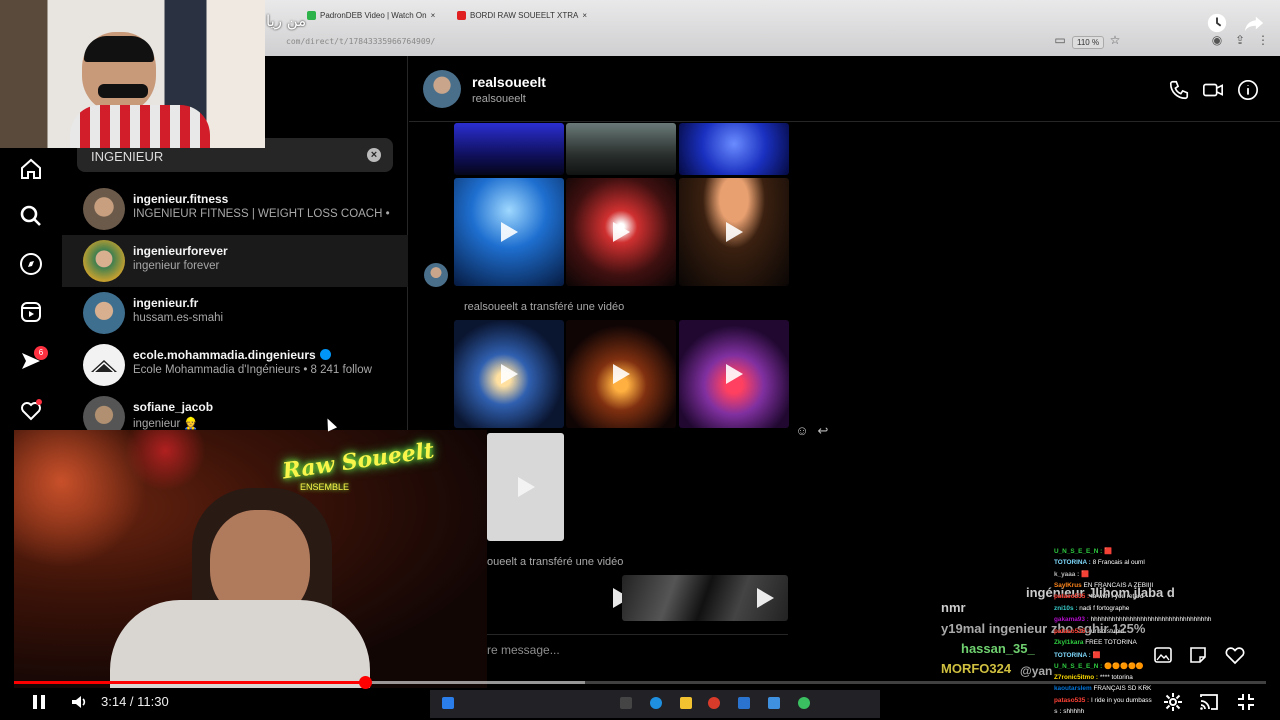 The height and width of the screenshot is (720, 1280). I want to click on sticker-icon, so click(1198, 655).